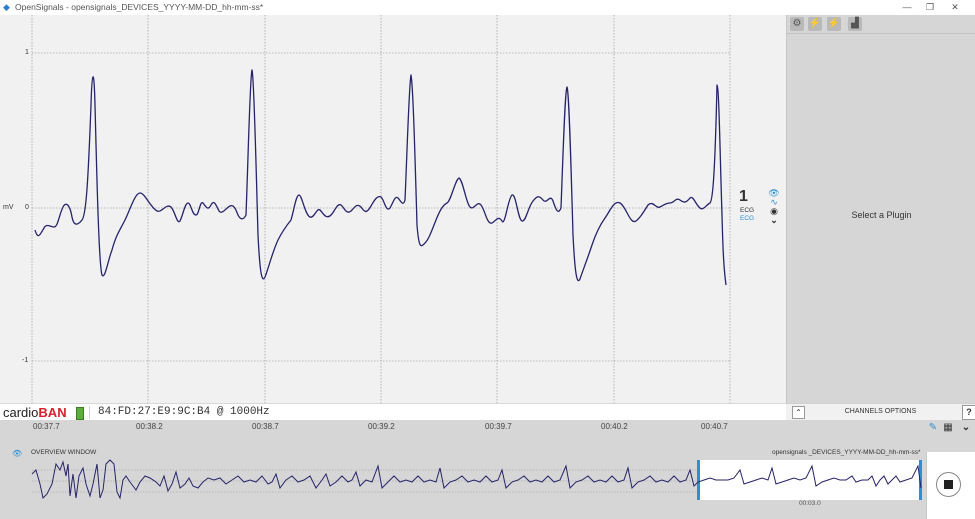 The height and width of the screenshot is (519, 975). What do you see at coordinates (948, 428) in the screenshot?
I see `grid-icon: ▦` at bounding box center [948, 428].